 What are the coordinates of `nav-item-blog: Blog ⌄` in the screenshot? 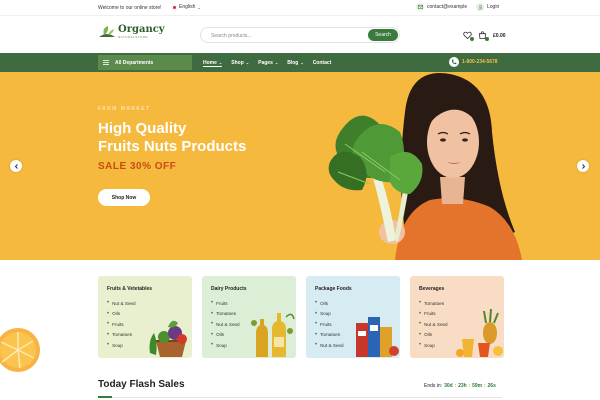 It's located at (295, 62).